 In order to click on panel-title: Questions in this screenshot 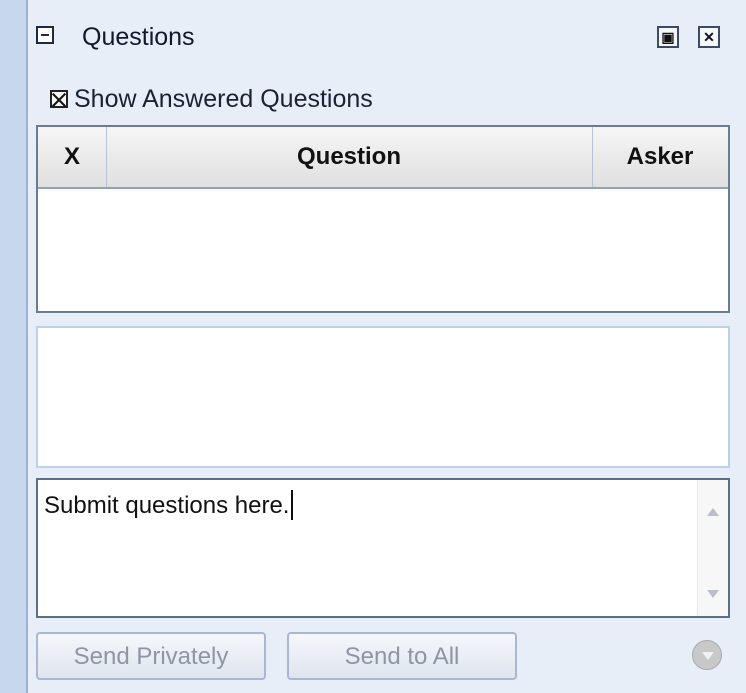, I will do `click(138, 37)`.